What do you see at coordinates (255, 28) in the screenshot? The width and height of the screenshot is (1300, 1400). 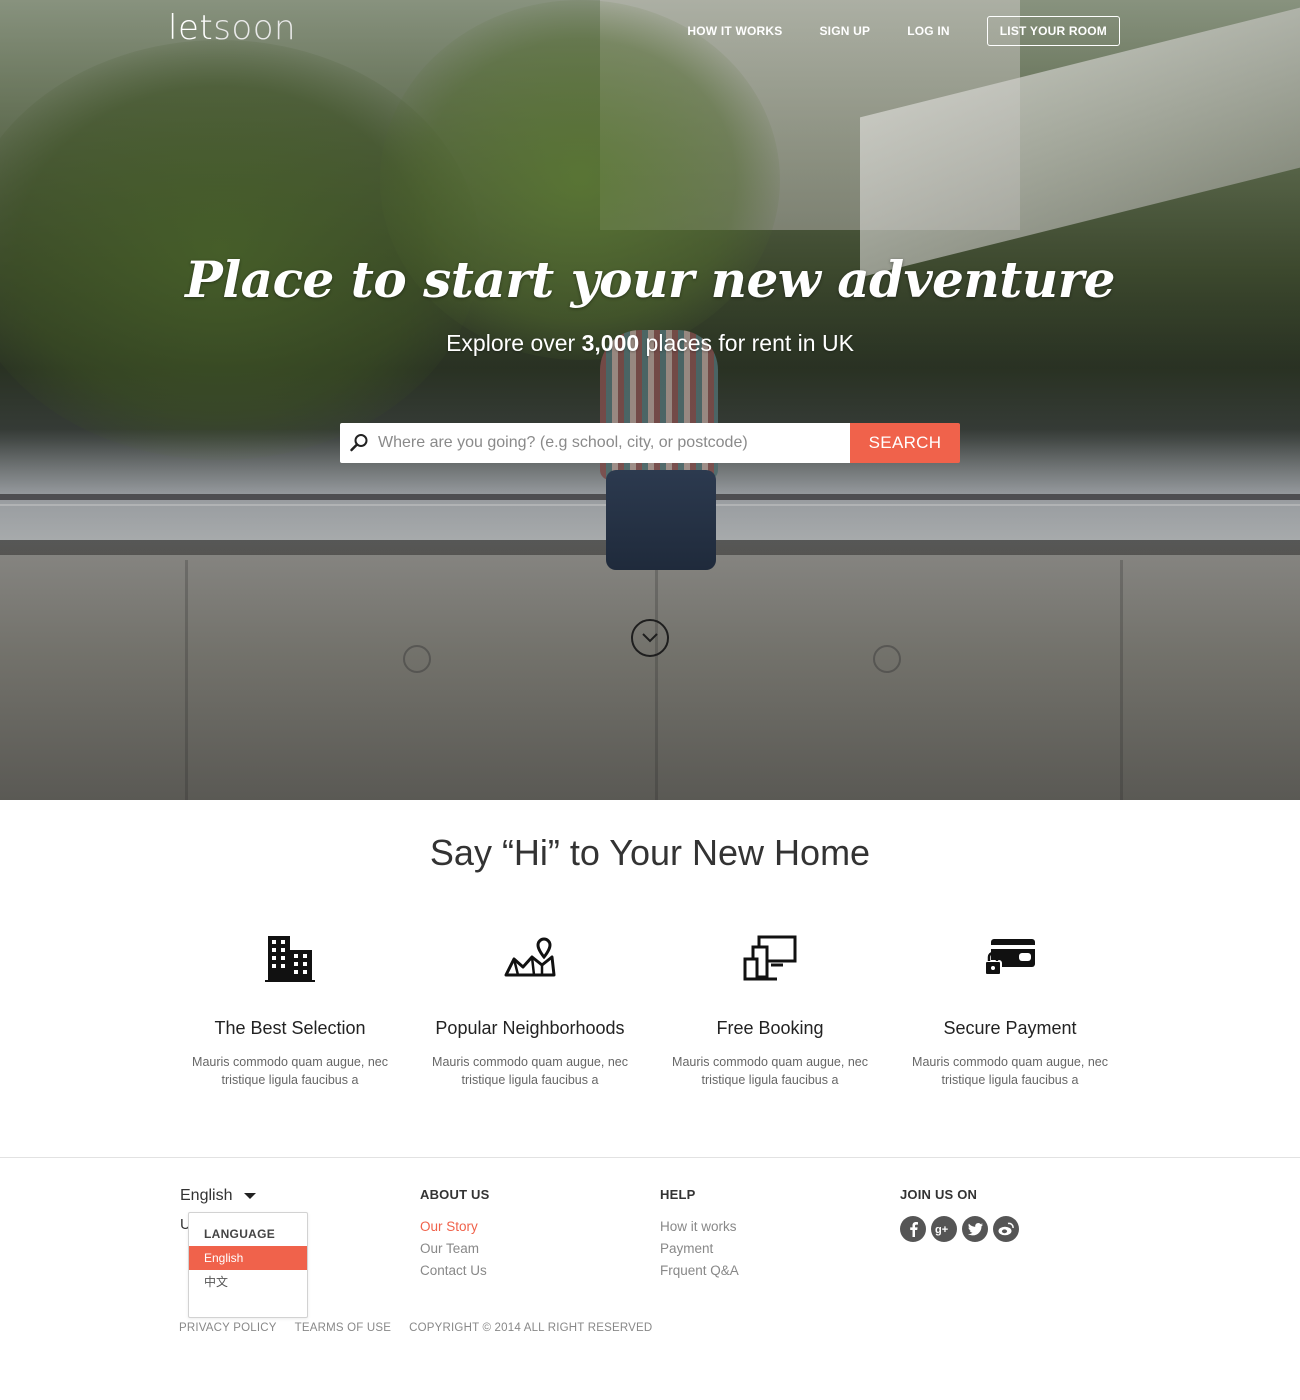 I see `logo-text-light: soon` at bounding box center [255, 28].